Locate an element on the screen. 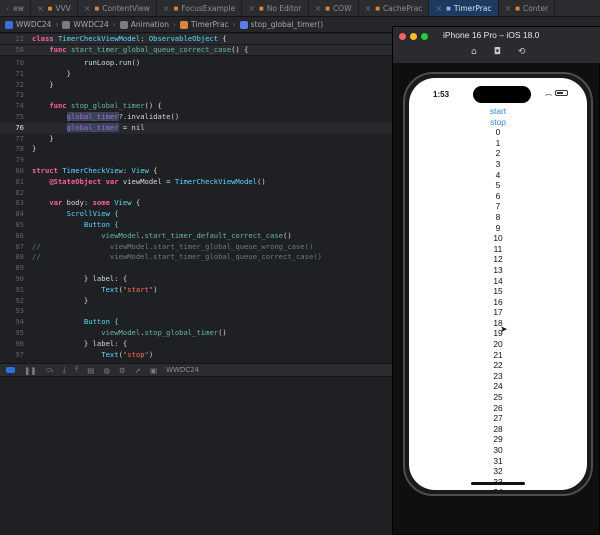  tab-contentview: ×ContentView is located at coordinates (117, 8).